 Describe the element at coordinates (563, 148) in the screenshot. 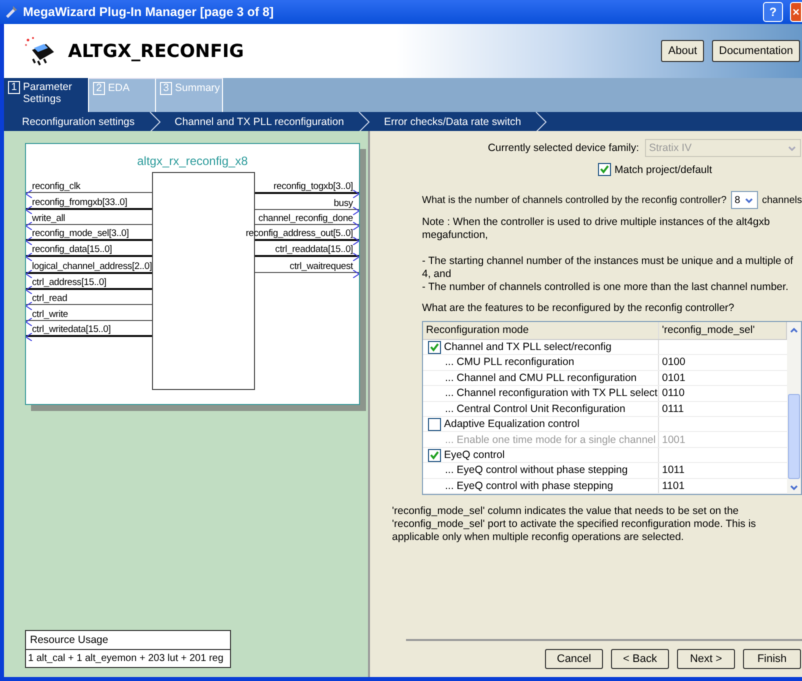

I see `field-label: Currently selected device family:` at that location.